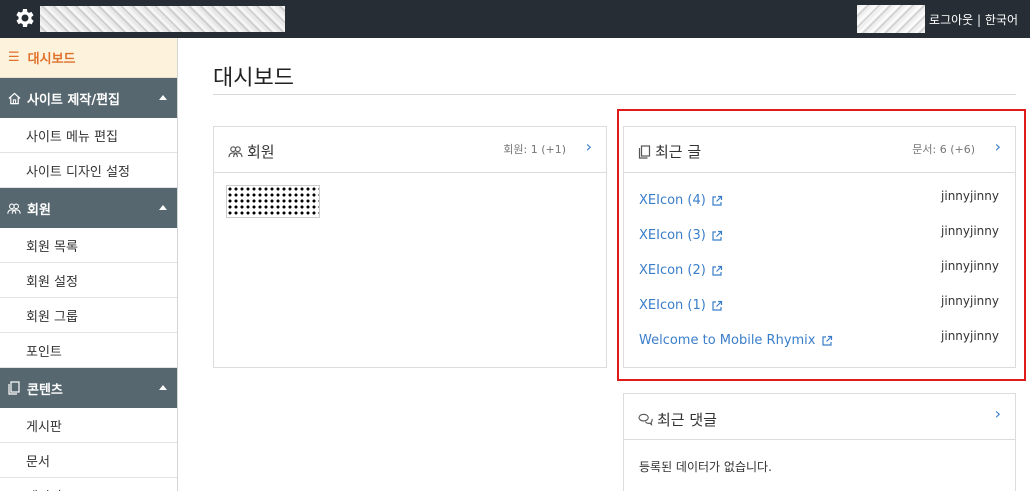 The height and width of the screenshot is (491, 1030). I want to click on title-divider, so click(614, 94).